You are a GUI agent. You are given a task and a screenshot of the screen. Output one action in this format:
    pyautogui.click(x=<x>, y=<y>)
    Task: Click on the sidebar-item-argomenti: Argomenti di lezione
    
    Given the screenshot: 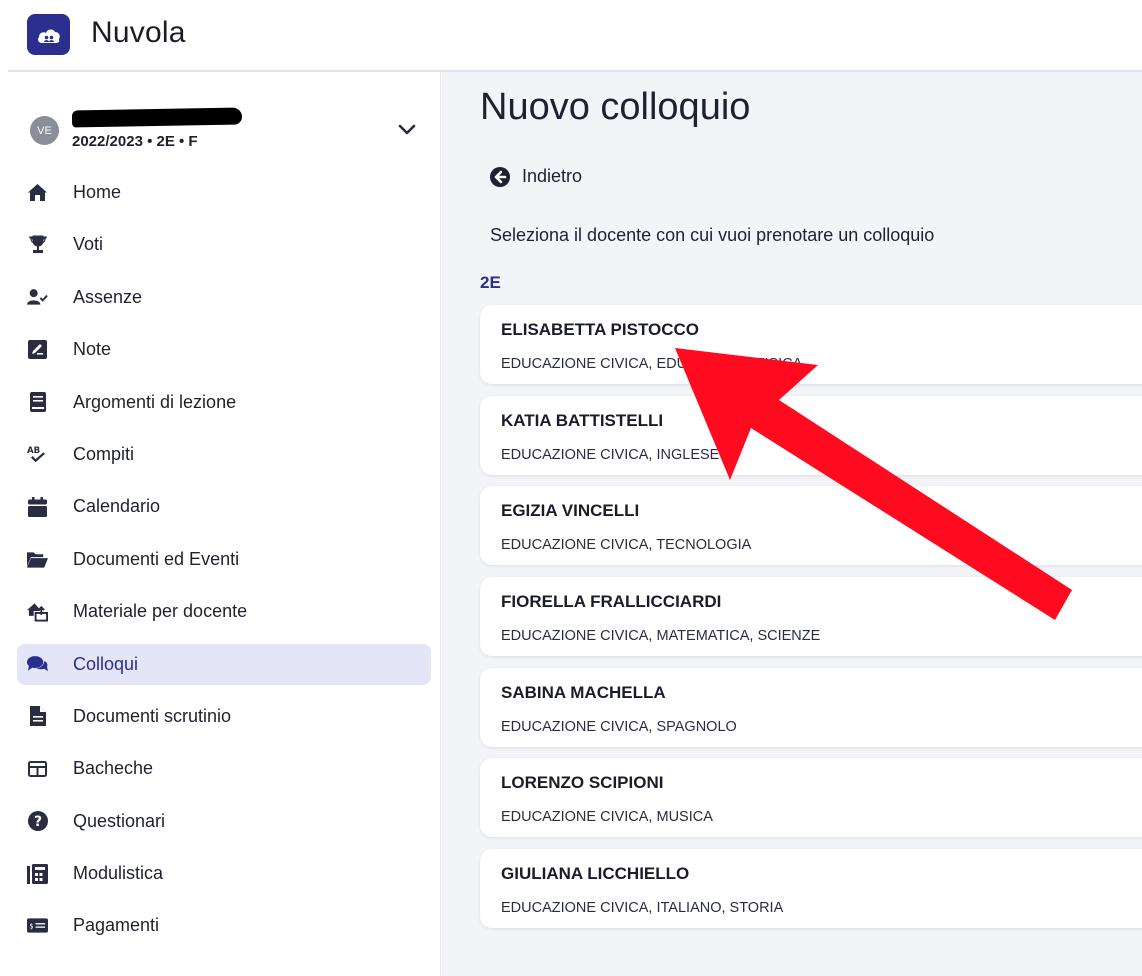 What is the action you would take?
    pyautogui.click(x=224, y=402)
    